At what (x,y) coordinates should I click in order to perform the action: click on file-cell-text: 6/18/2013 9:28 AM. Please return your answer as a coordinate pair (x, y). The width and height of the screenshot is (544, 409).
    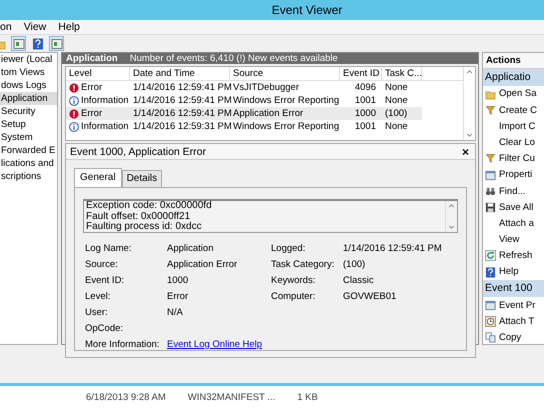
    Looking at the image, I should click on (126, 398).